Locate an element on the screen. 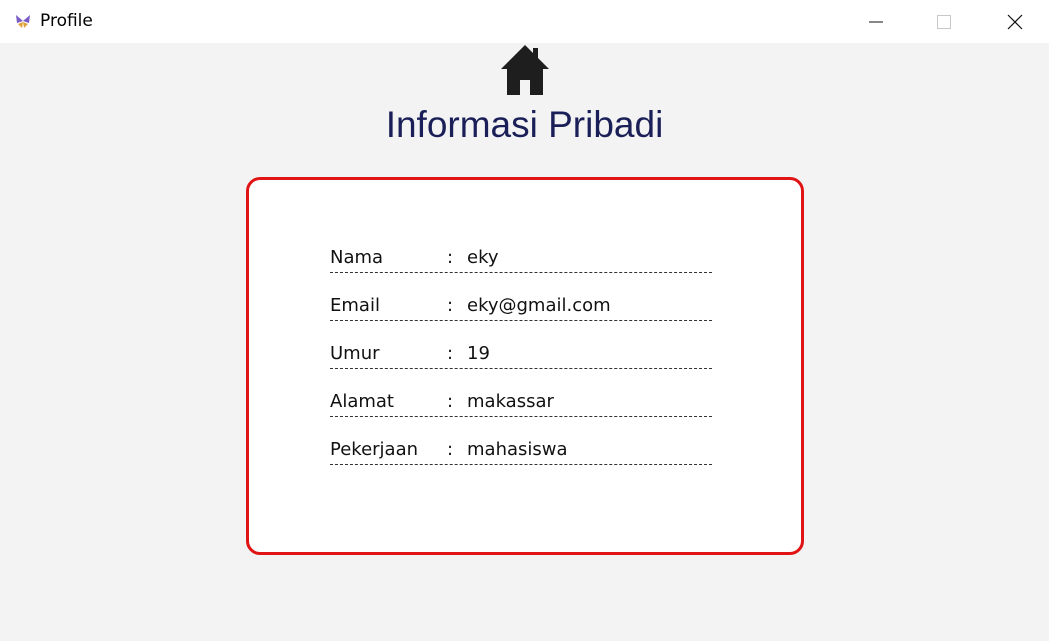 The image size is (1049, 641). close-button is located at coordinates (1015, 21).